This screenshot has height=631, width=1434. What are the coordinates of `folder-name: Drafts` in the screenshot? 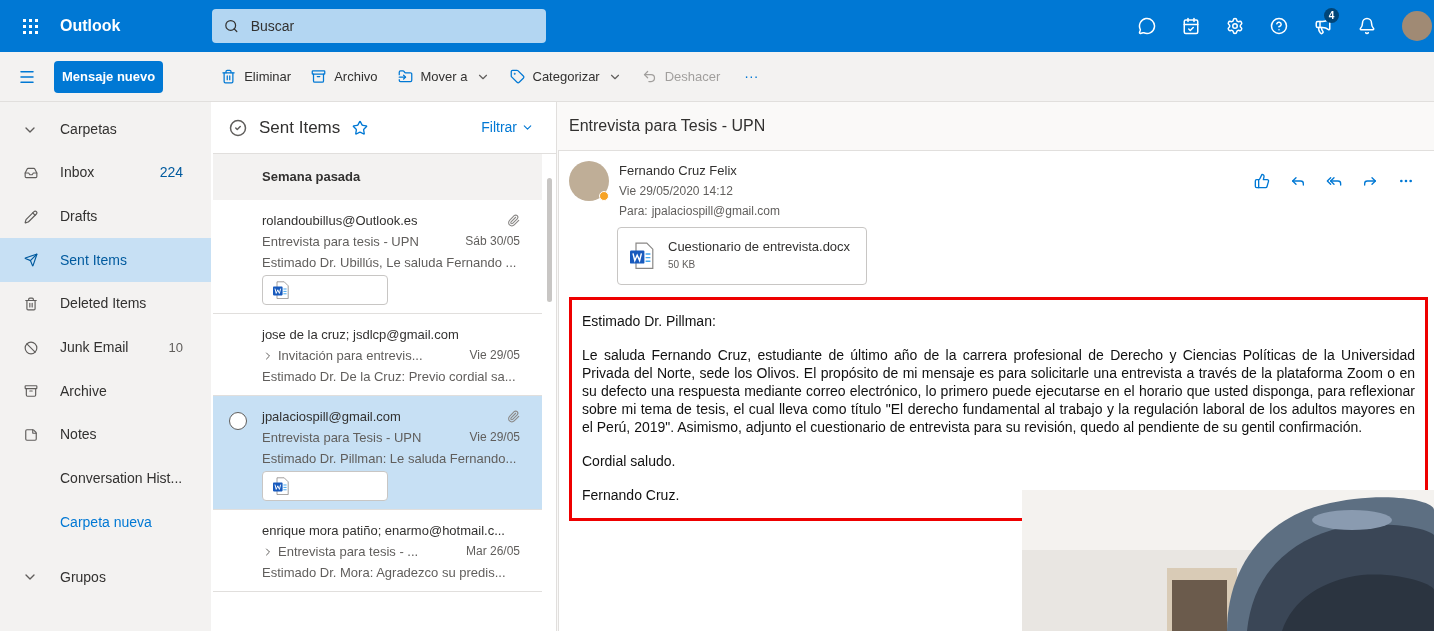 It's located at (79, 217).